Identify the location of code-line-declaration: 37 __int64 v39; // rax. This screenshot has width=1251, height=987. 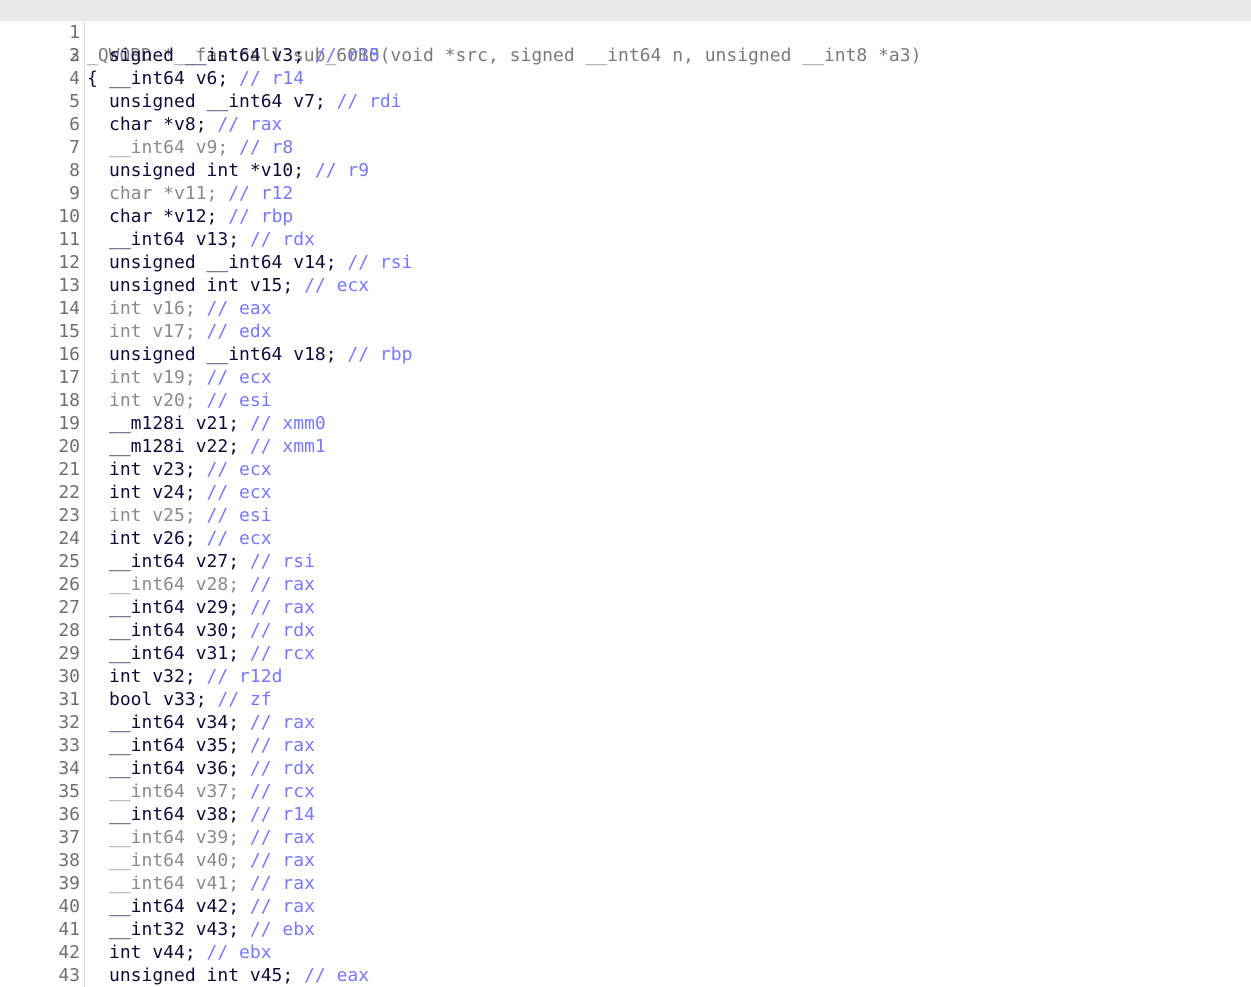
(625, 837).